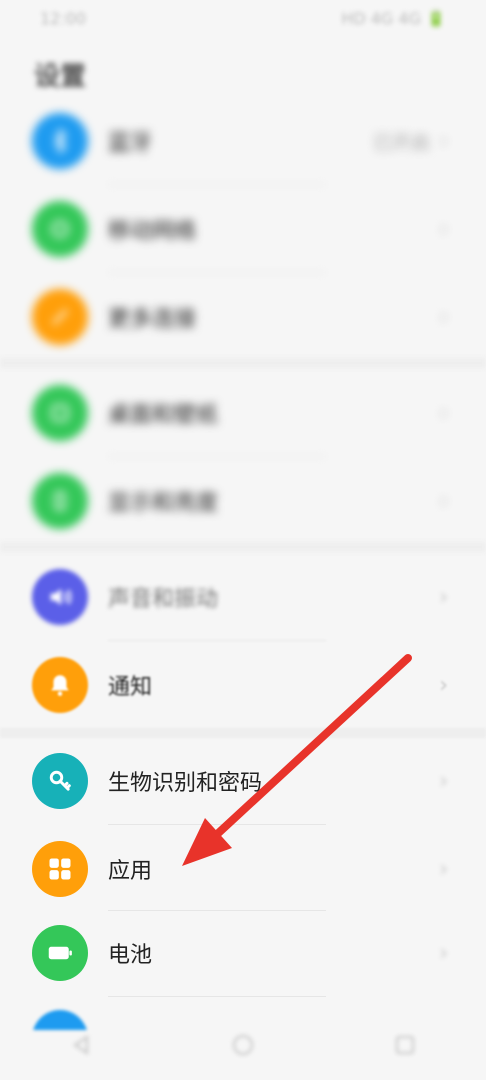 The height and width of the screenshot is (1080, 486). What do you see at coordinates (60, 77) in the screenshot?
I see `page-title: 设置` at bounding box center [60, 77].